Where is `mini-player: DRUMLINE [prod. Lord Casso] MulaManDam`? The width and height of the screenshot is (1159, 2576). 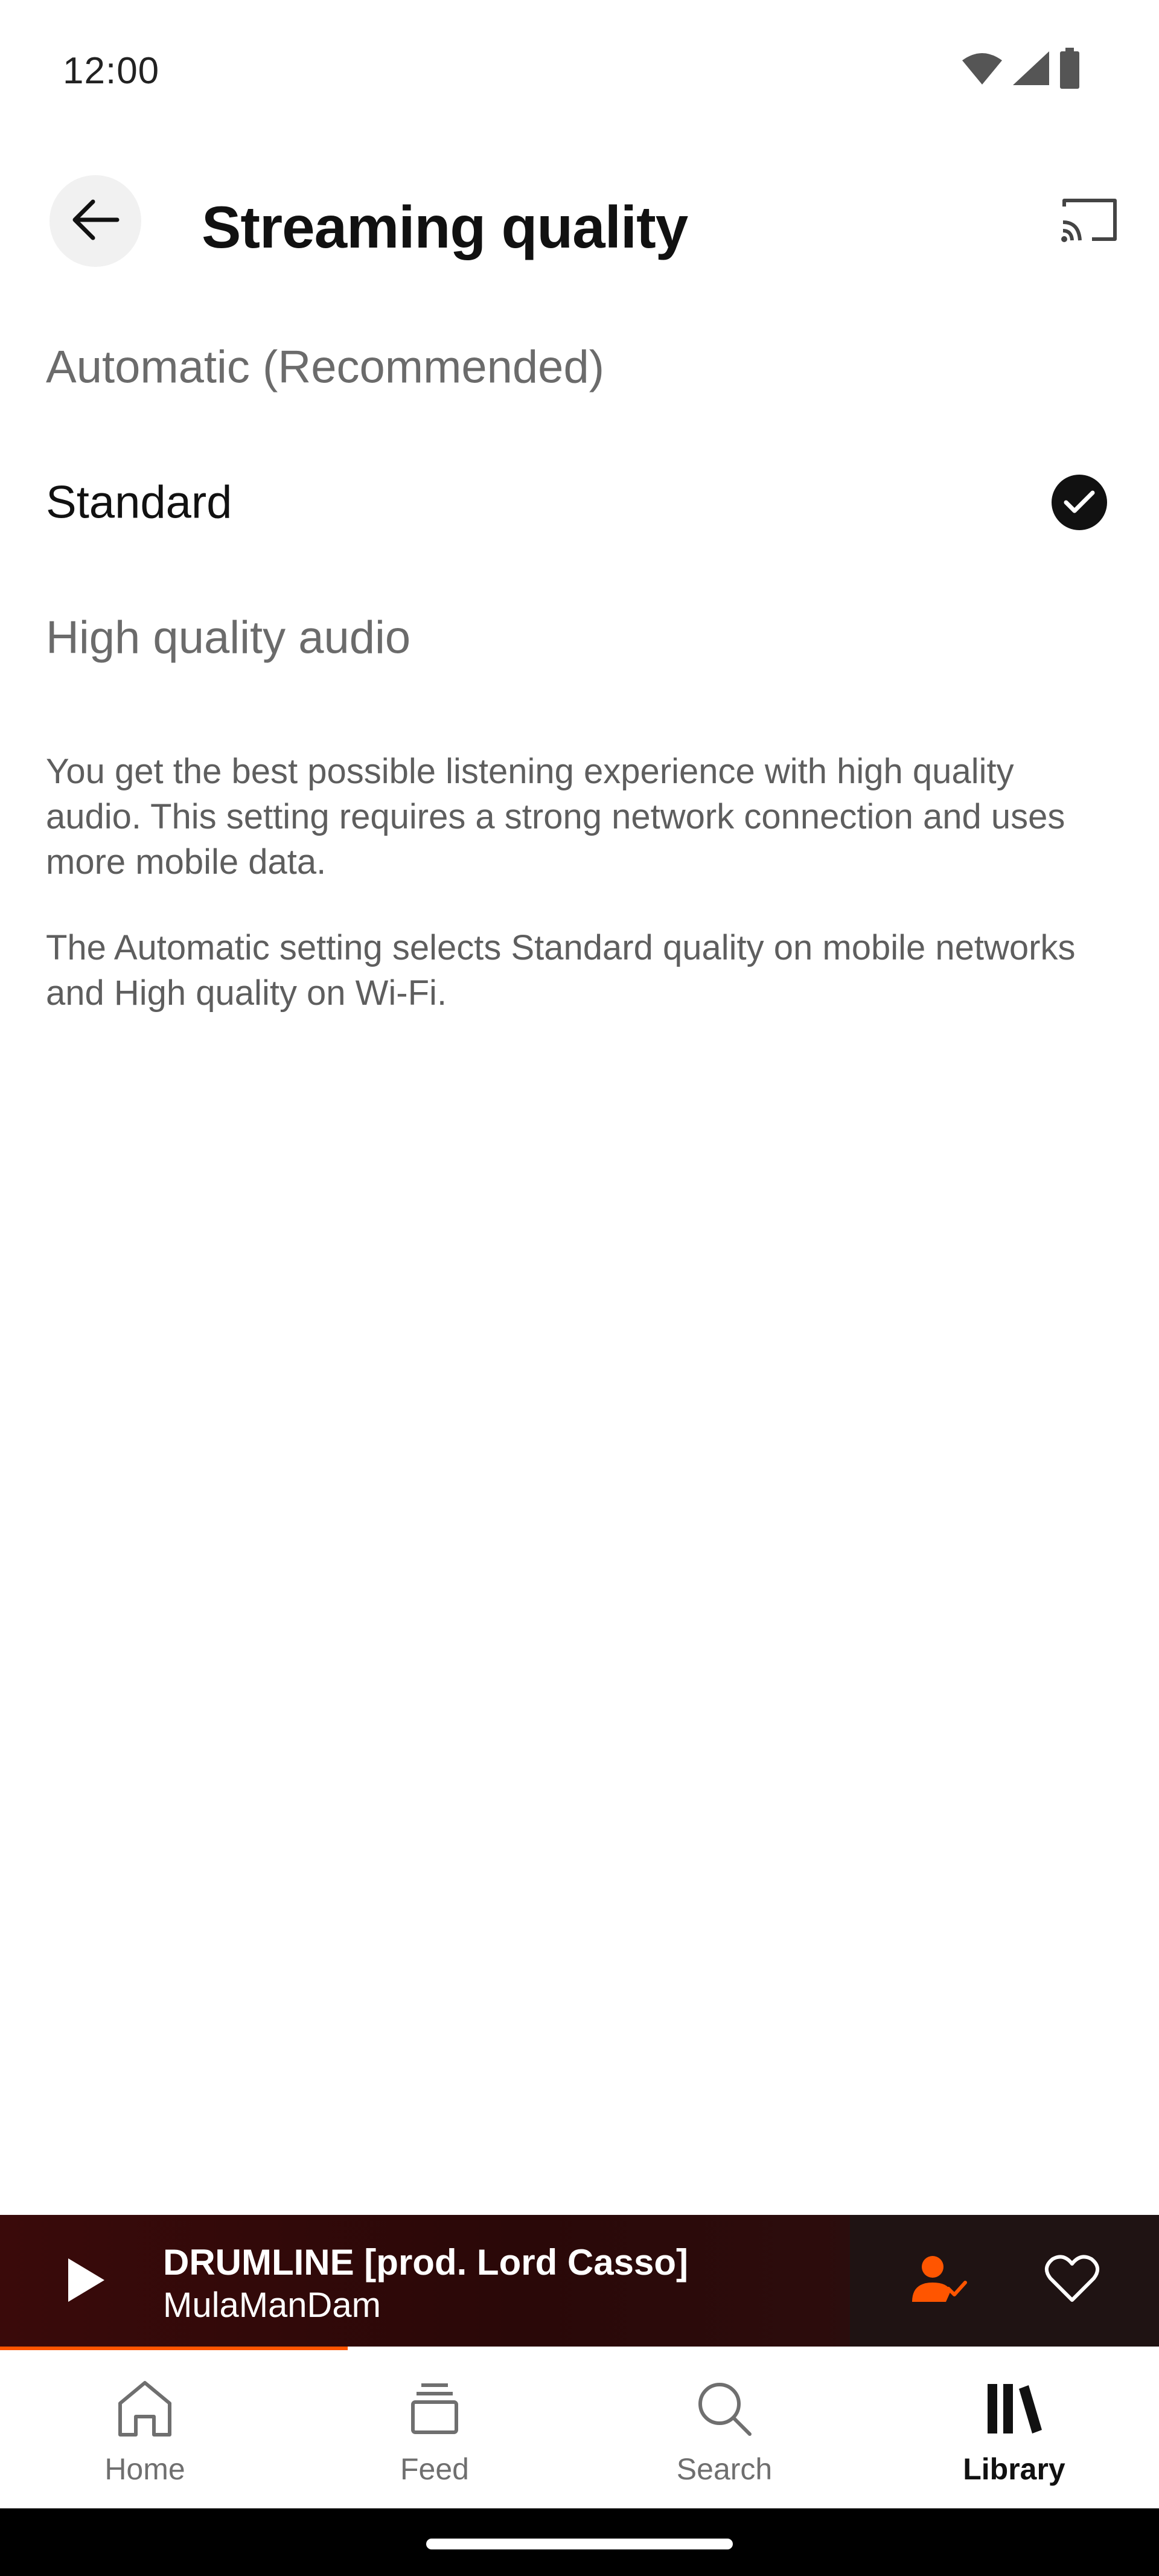 mini-player: DRUMLINE [prod. Lord Casso] MulaManDam is located at coordinates (579, 2282).